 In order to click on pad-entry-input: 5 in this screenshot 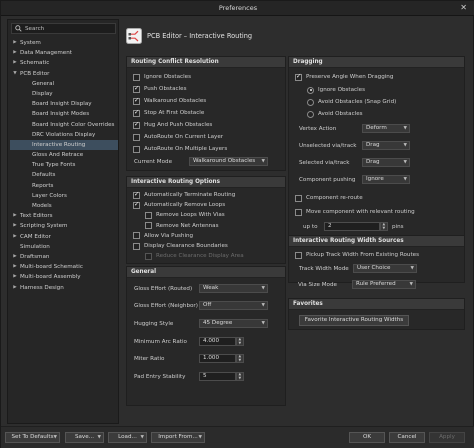, I will do `click(217, 376)`.